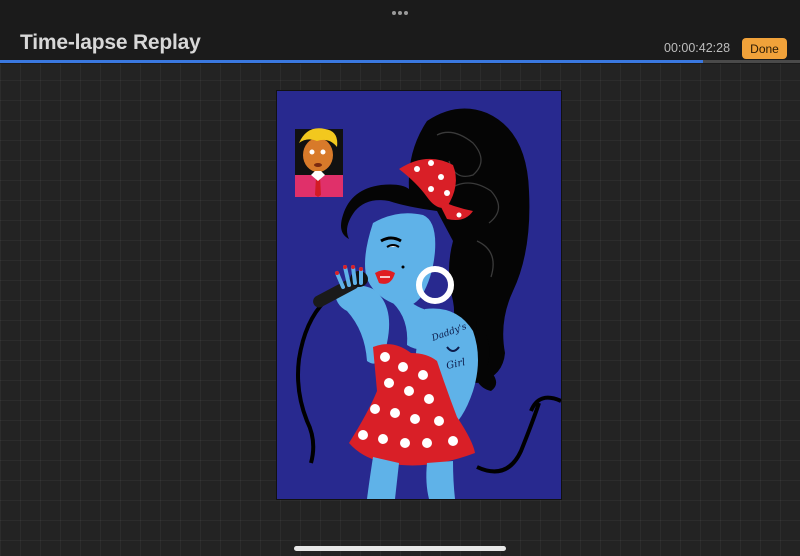 This screenshot has width=800, height=556. I want to click on timecode-display: 00:00:42:28, so click(697, 48).